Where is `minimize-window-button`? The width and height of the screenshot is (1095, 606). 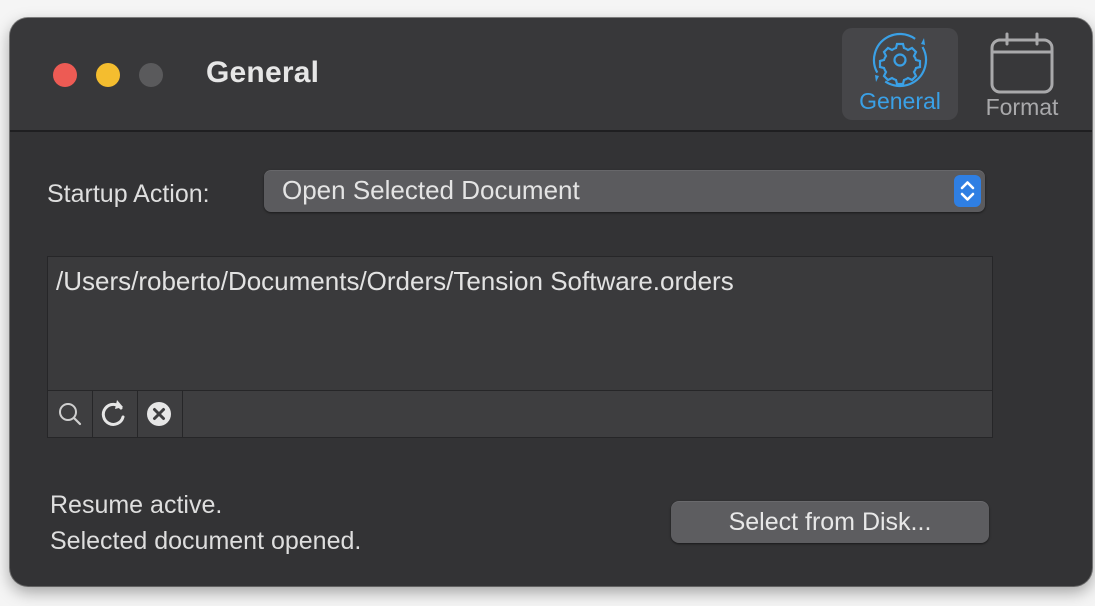
minimize-window-button is located at coordinates (108, 75).